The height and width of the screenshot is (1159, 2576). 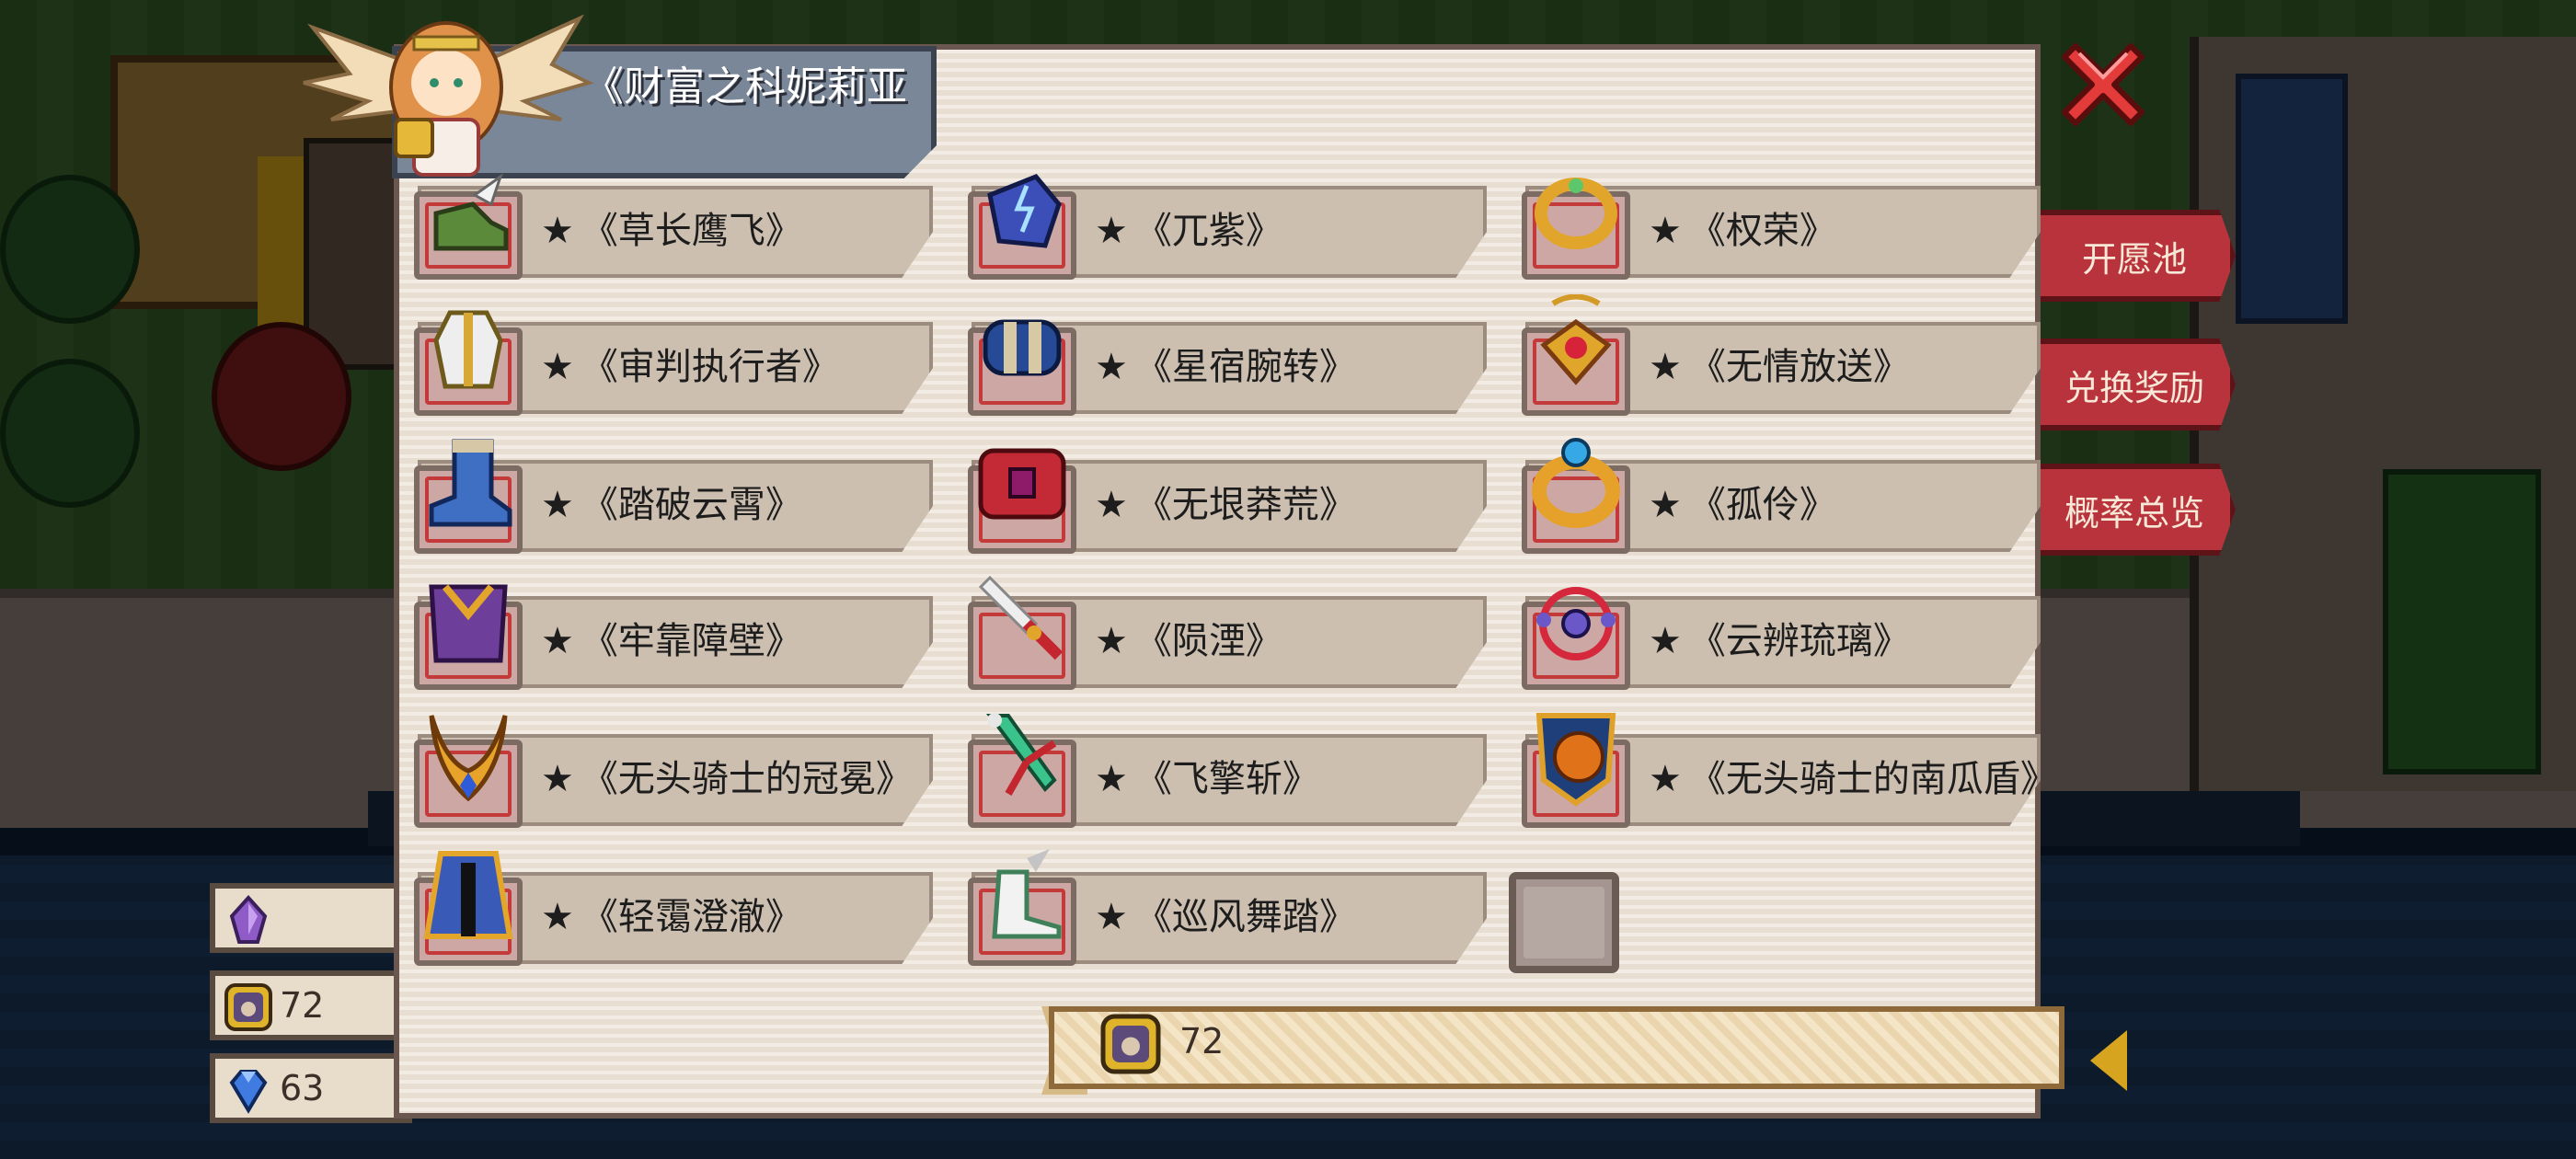 I want to click on reward-item-card: ★ 《陨湮》, so click(x=1233, y=634).